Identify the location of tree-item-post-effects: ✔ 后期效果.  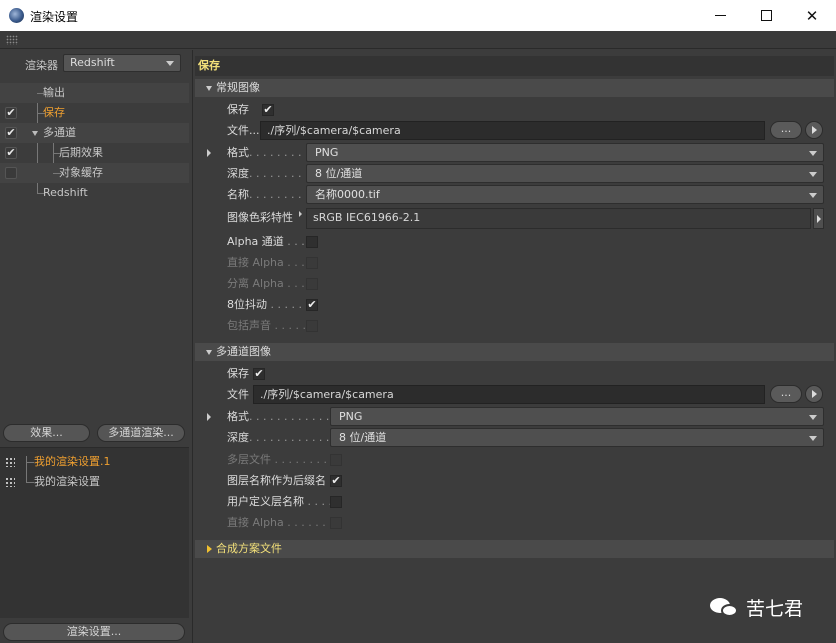
(94, 153).